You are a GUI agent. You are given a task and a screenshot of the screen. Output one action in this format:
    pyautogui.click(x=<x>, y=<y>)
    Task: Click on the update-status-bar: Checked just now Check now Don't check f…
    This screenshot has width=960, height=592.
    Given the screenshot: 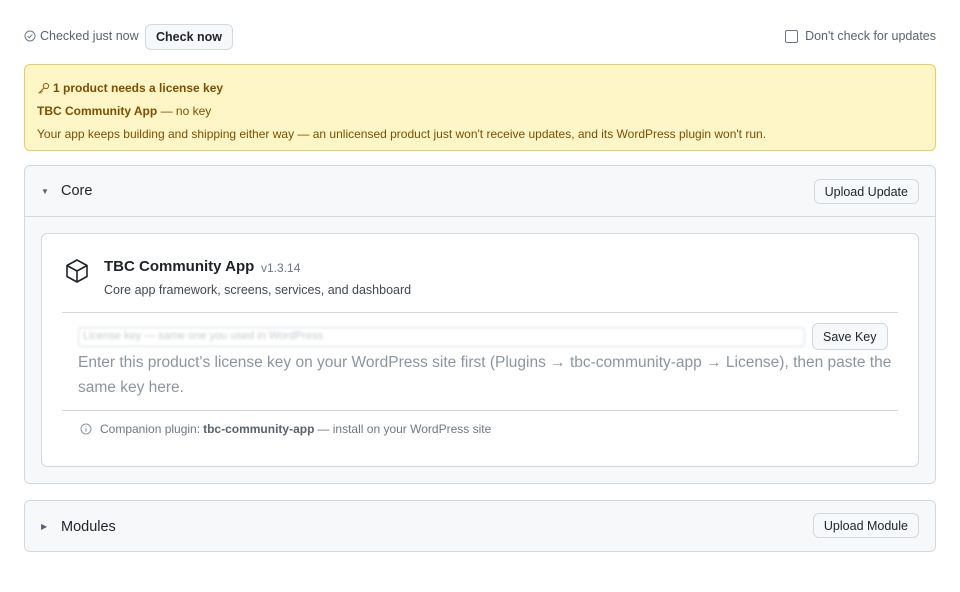 What is the action you would take?
    pyautogui.click(x=480, y=37)
    